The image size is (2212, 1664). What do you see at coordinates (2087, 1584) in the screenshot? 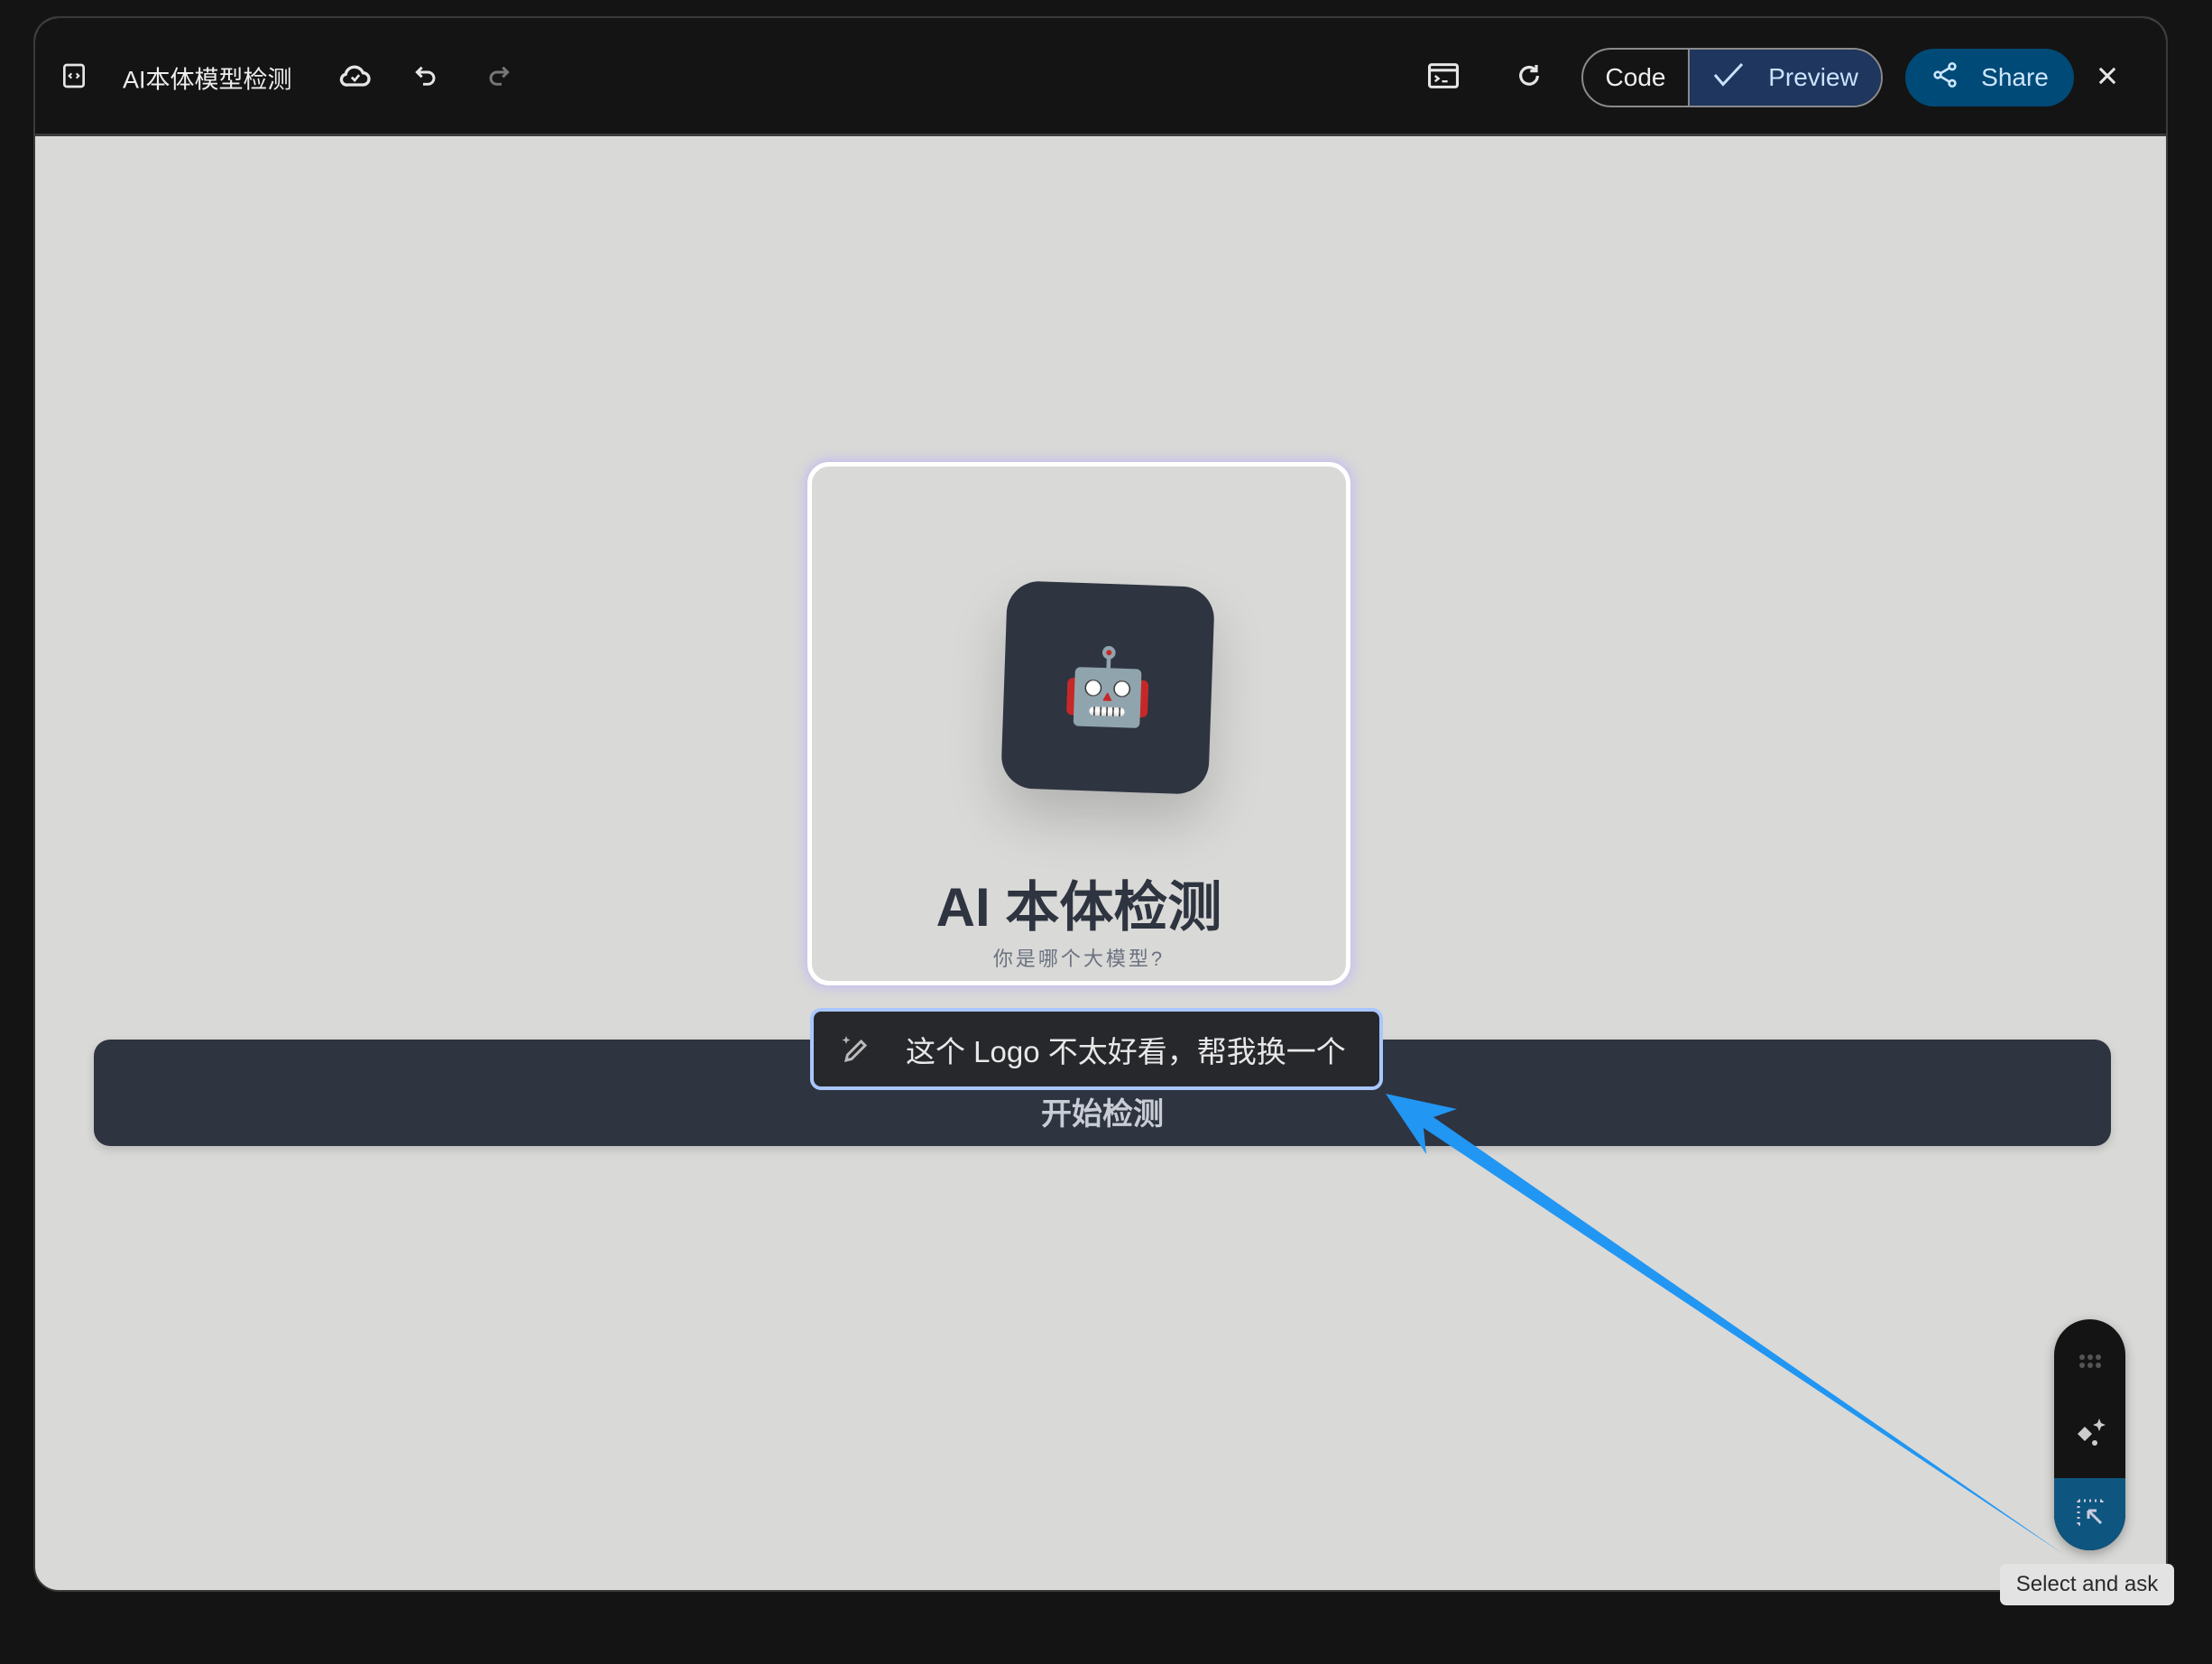
I see `select-and-ask-tooltip: Select and ask` at bounding box center [2087, 1584].